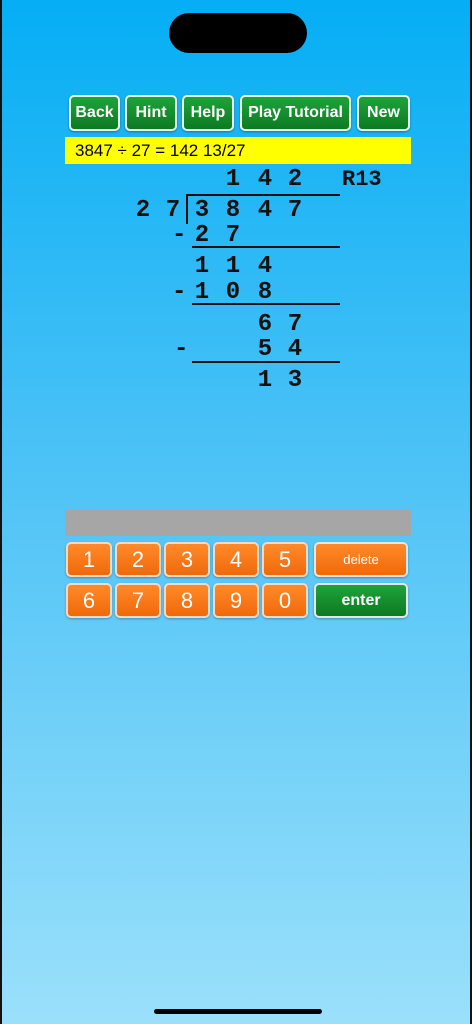  I want to click on play-tutorial-button: Play Tutorial, so click(295, 113).